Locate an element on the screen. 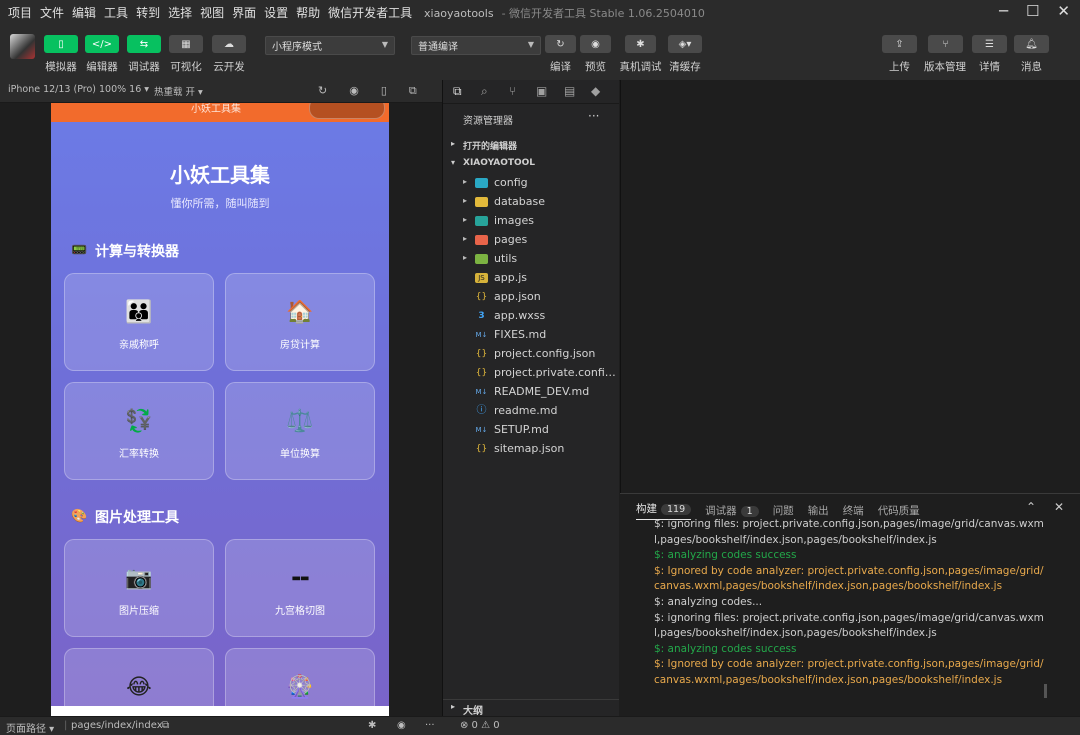 The width and height of the screenshot is (1080, 735). close-icon: ✕ is located at coordinates (1063, 11).